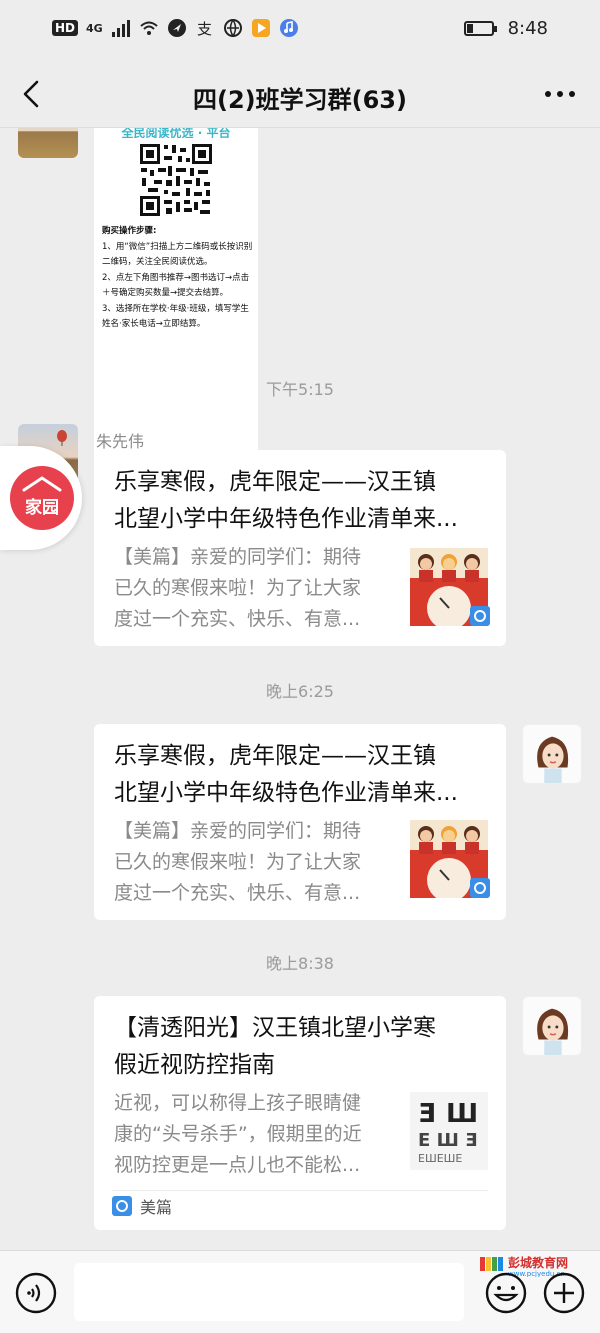 The height and width of the screenshot is (1333, 600). I want to click on step-2: 2、点左下角图书推荐→图书选订→点击＋号确定购买数量→提交去结算。, so click(176, 285).